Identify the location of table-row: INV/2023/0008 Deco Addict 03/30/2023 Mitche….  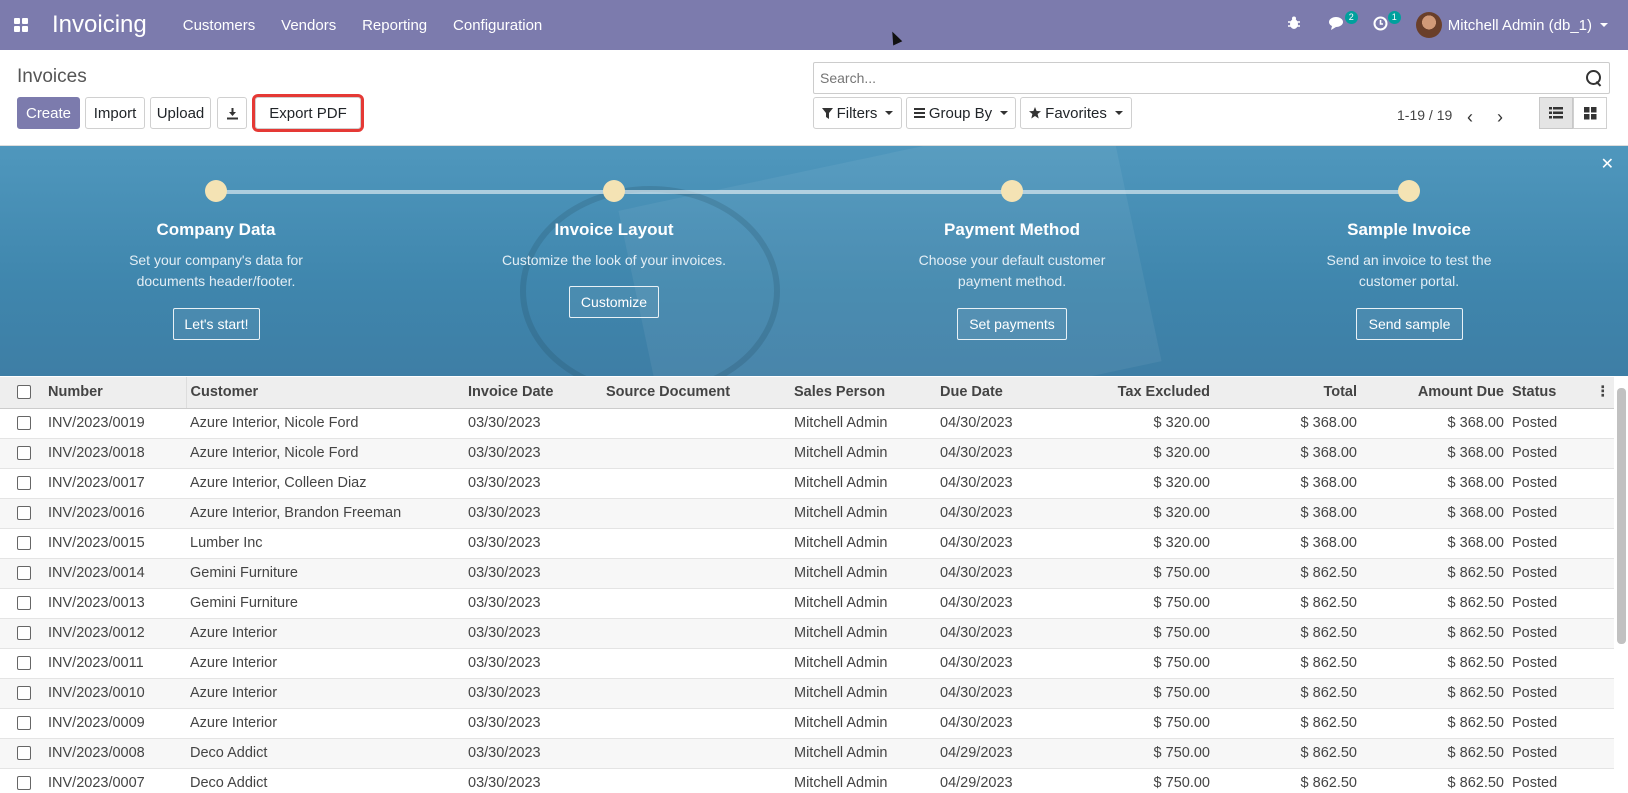
(807, 753).